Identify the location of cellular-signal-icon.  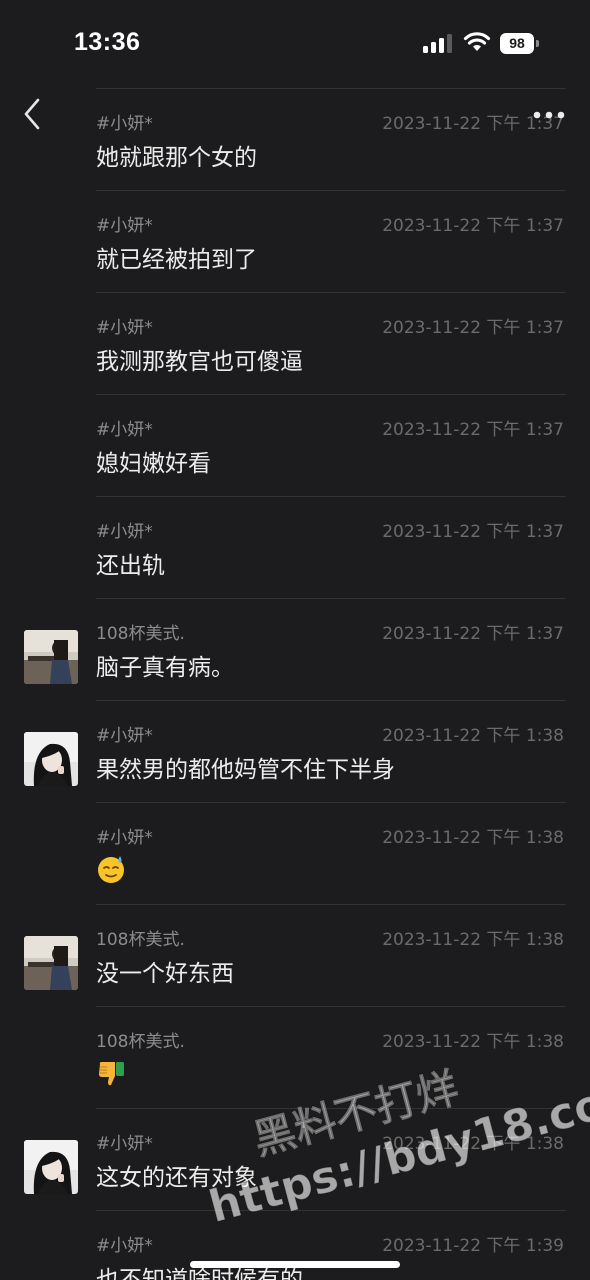
(437, 43).